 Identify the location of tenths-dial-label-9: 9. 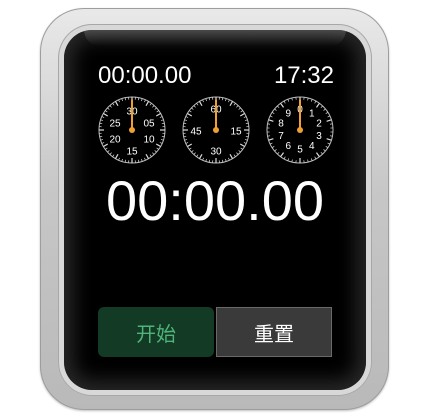
(288, 113).